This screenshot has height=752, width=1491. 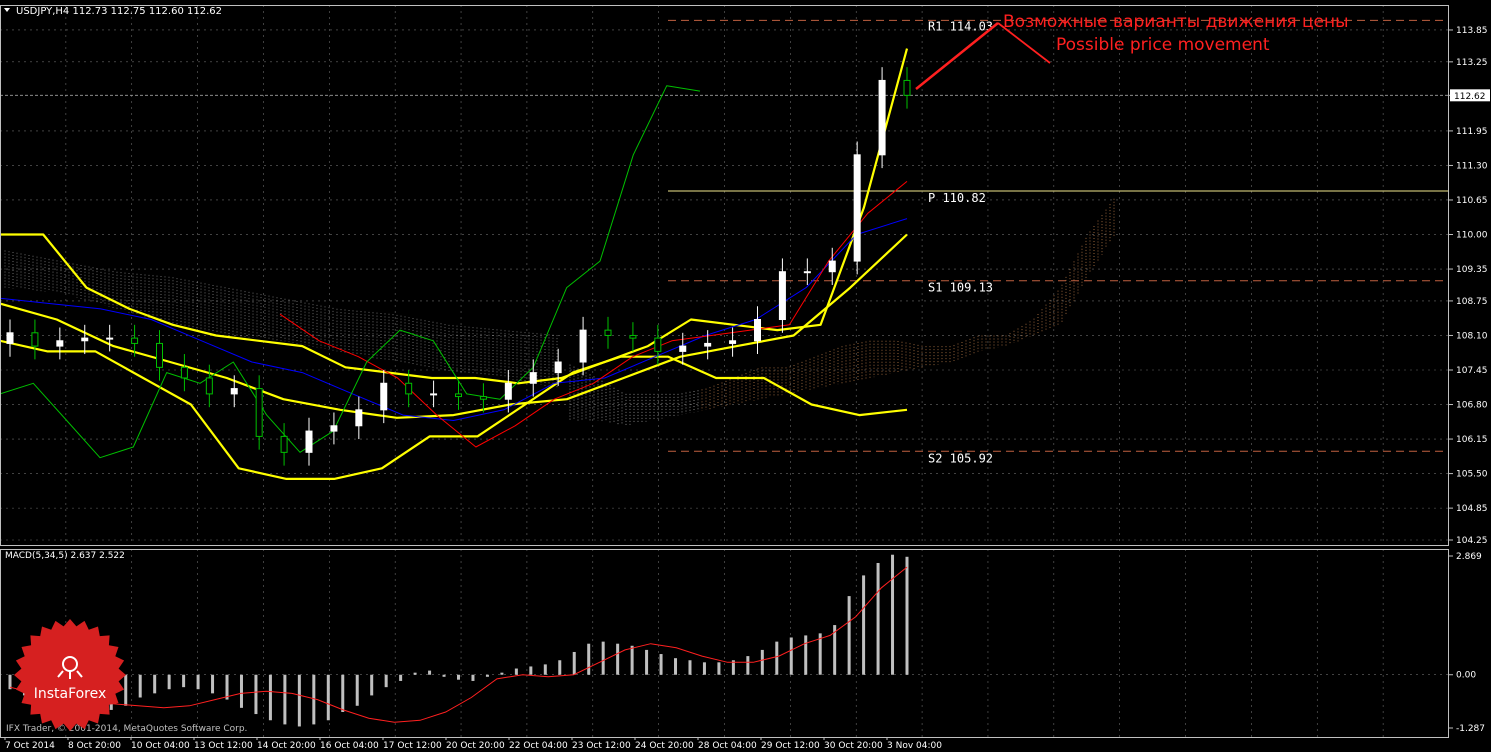 What do you see at coordinates (1472, 371) in the screenshot?
I see `y-tick-label: 107.45` at bounding box center [1472, 371].